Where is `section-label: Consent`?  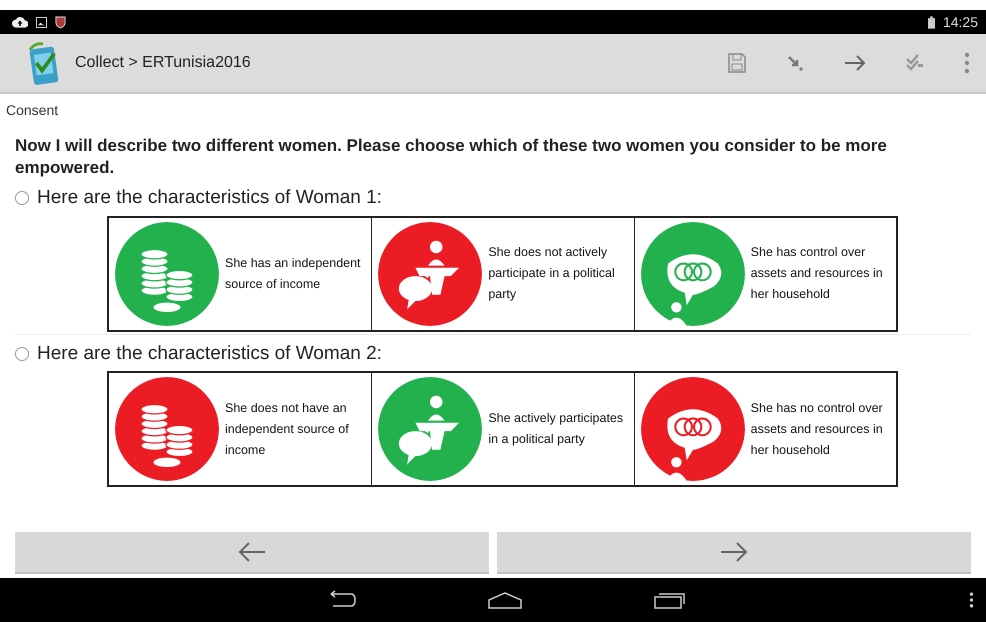
section-label: Consent is located at coordinates (33, 110).